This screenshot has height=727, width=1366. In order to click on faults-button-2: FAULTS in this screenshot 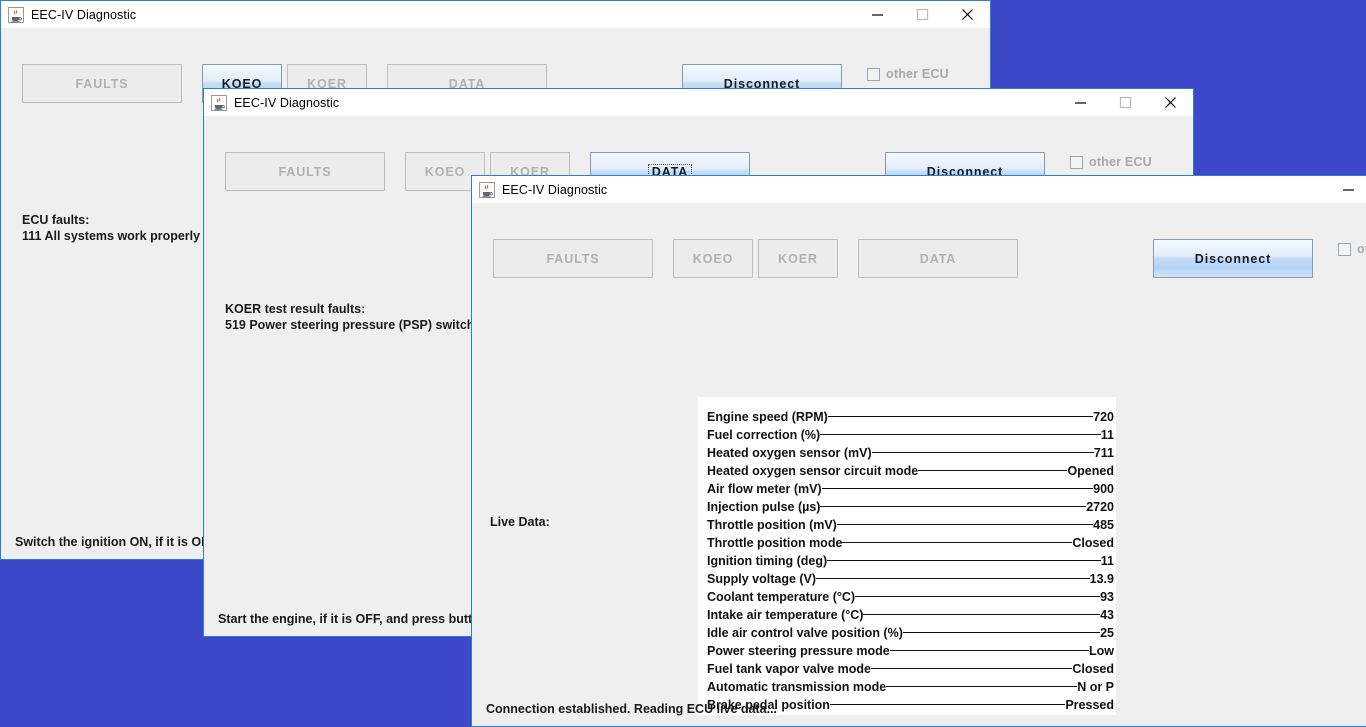, I will do `click(305, 171)`.